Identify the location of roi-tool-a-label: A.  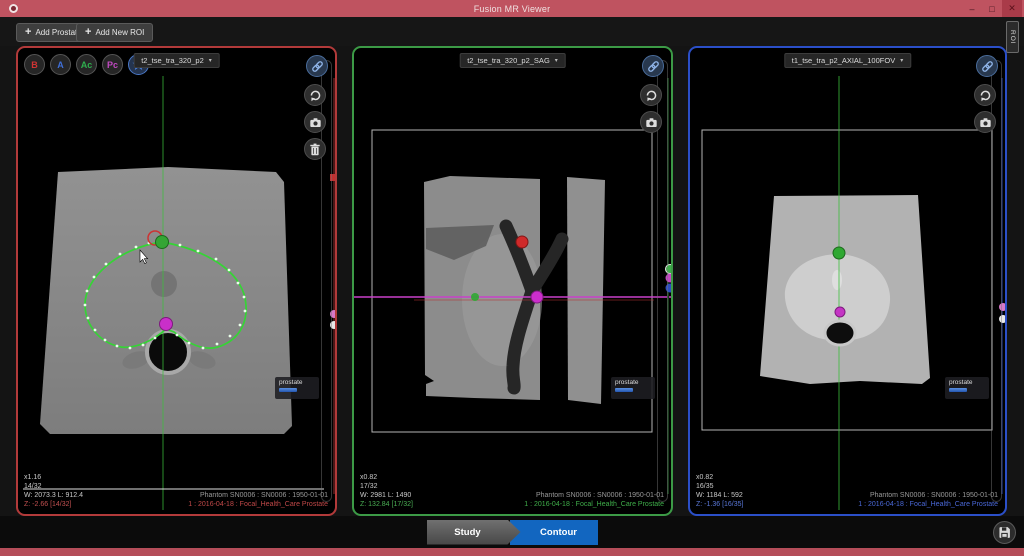
(60, 64).